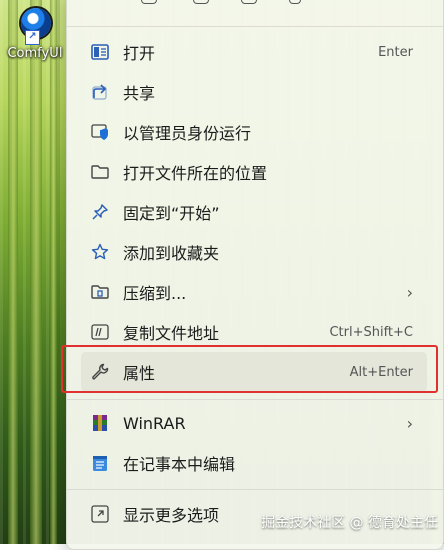  What do you see at coordinates (195, 173) in the screenshot?
I see `menu-item-label: 打开文件所在的位置` at bounding box center [195, 173].